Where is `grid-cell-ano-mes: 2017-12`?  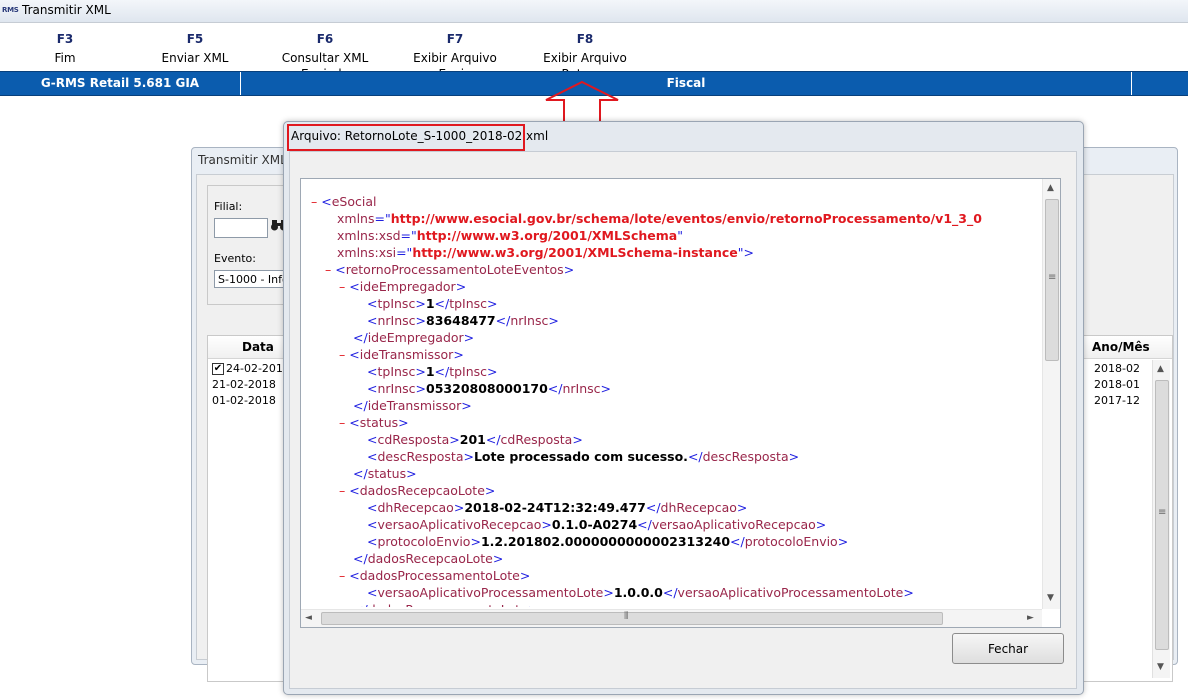 grid-cell-ano-mes: 2017-12 is located at coordinates (1117, 400).